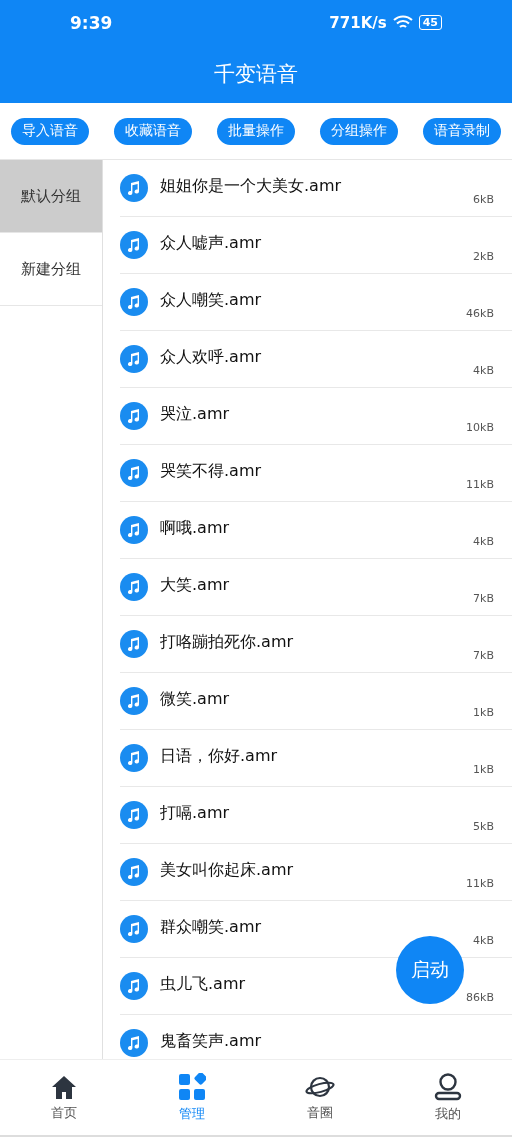 The width and height of the screenshot is (512, 1137). I want to click on file-name: 打咯蹦拍死你.amr, so click(227, 642).